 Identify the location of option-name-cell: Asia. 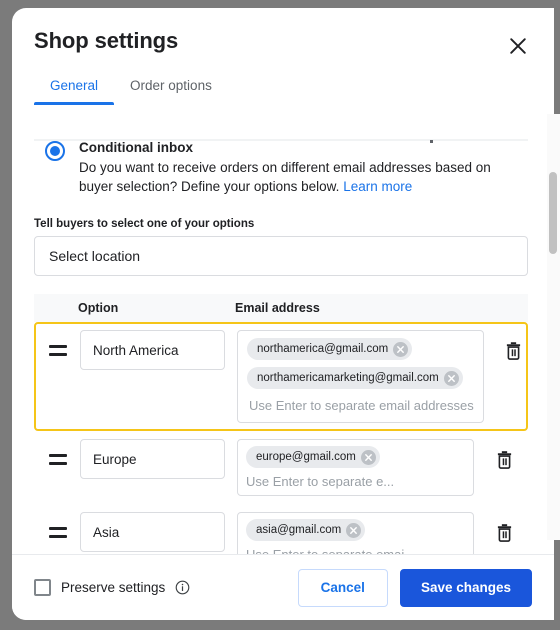
(152, 532).